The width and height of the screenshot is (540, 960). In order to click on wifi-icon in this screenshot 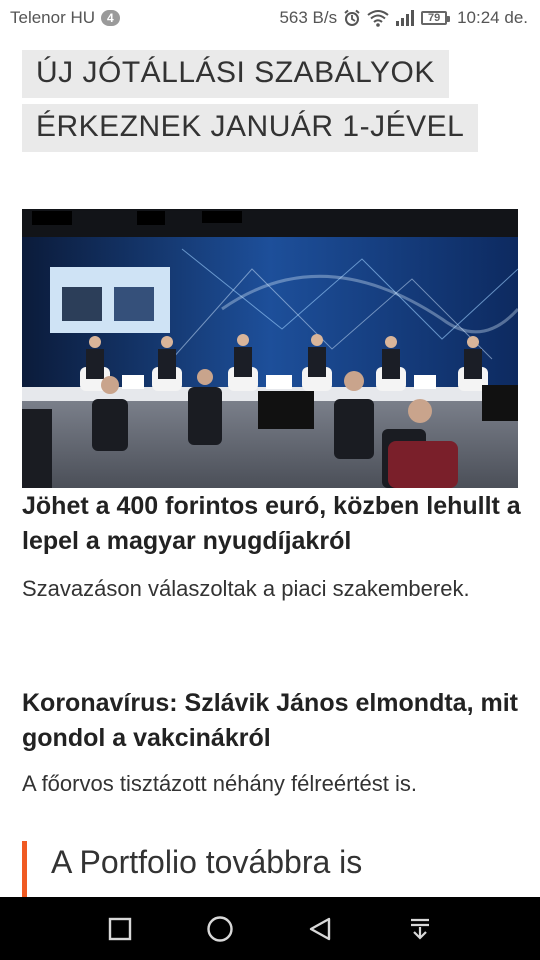, I will do `click(378, 18)`.